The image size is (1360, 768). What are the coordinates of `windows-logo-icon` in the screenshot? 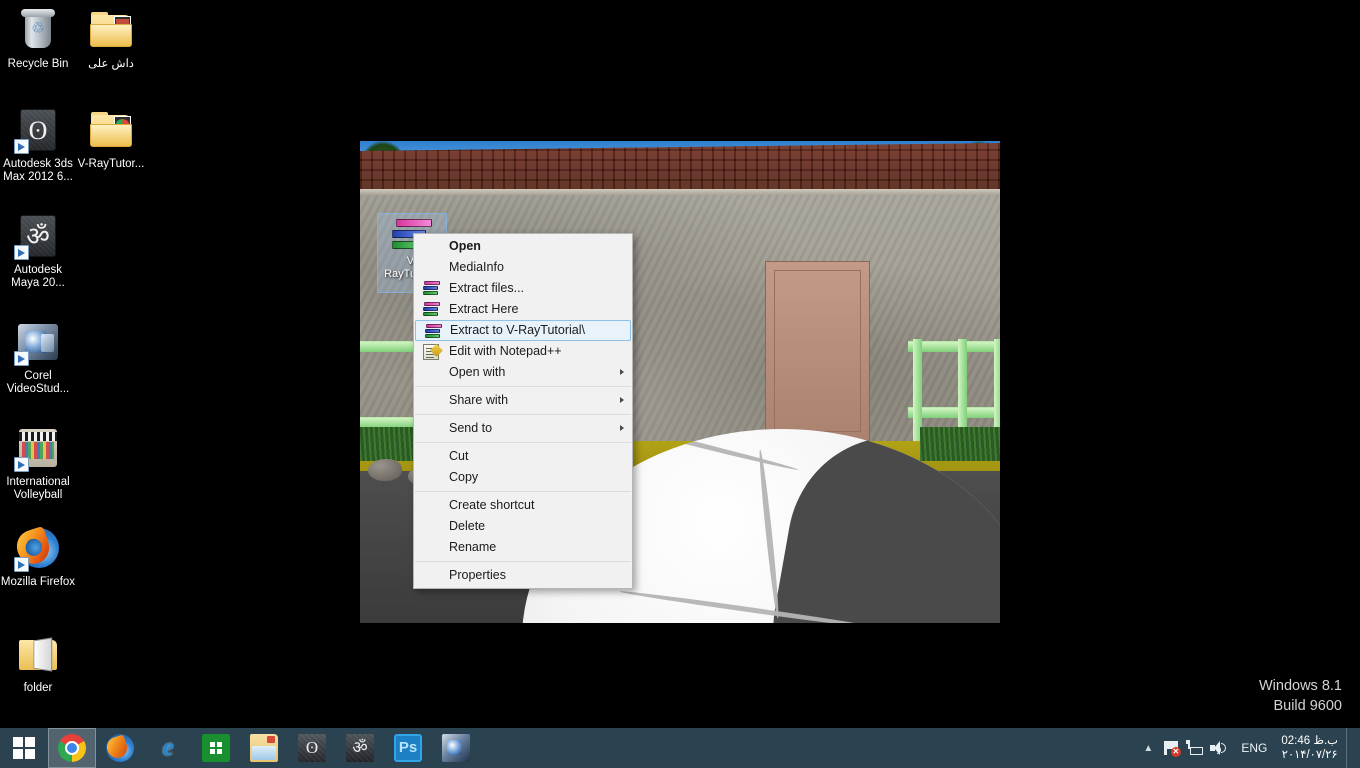 It's located at (24, 748).